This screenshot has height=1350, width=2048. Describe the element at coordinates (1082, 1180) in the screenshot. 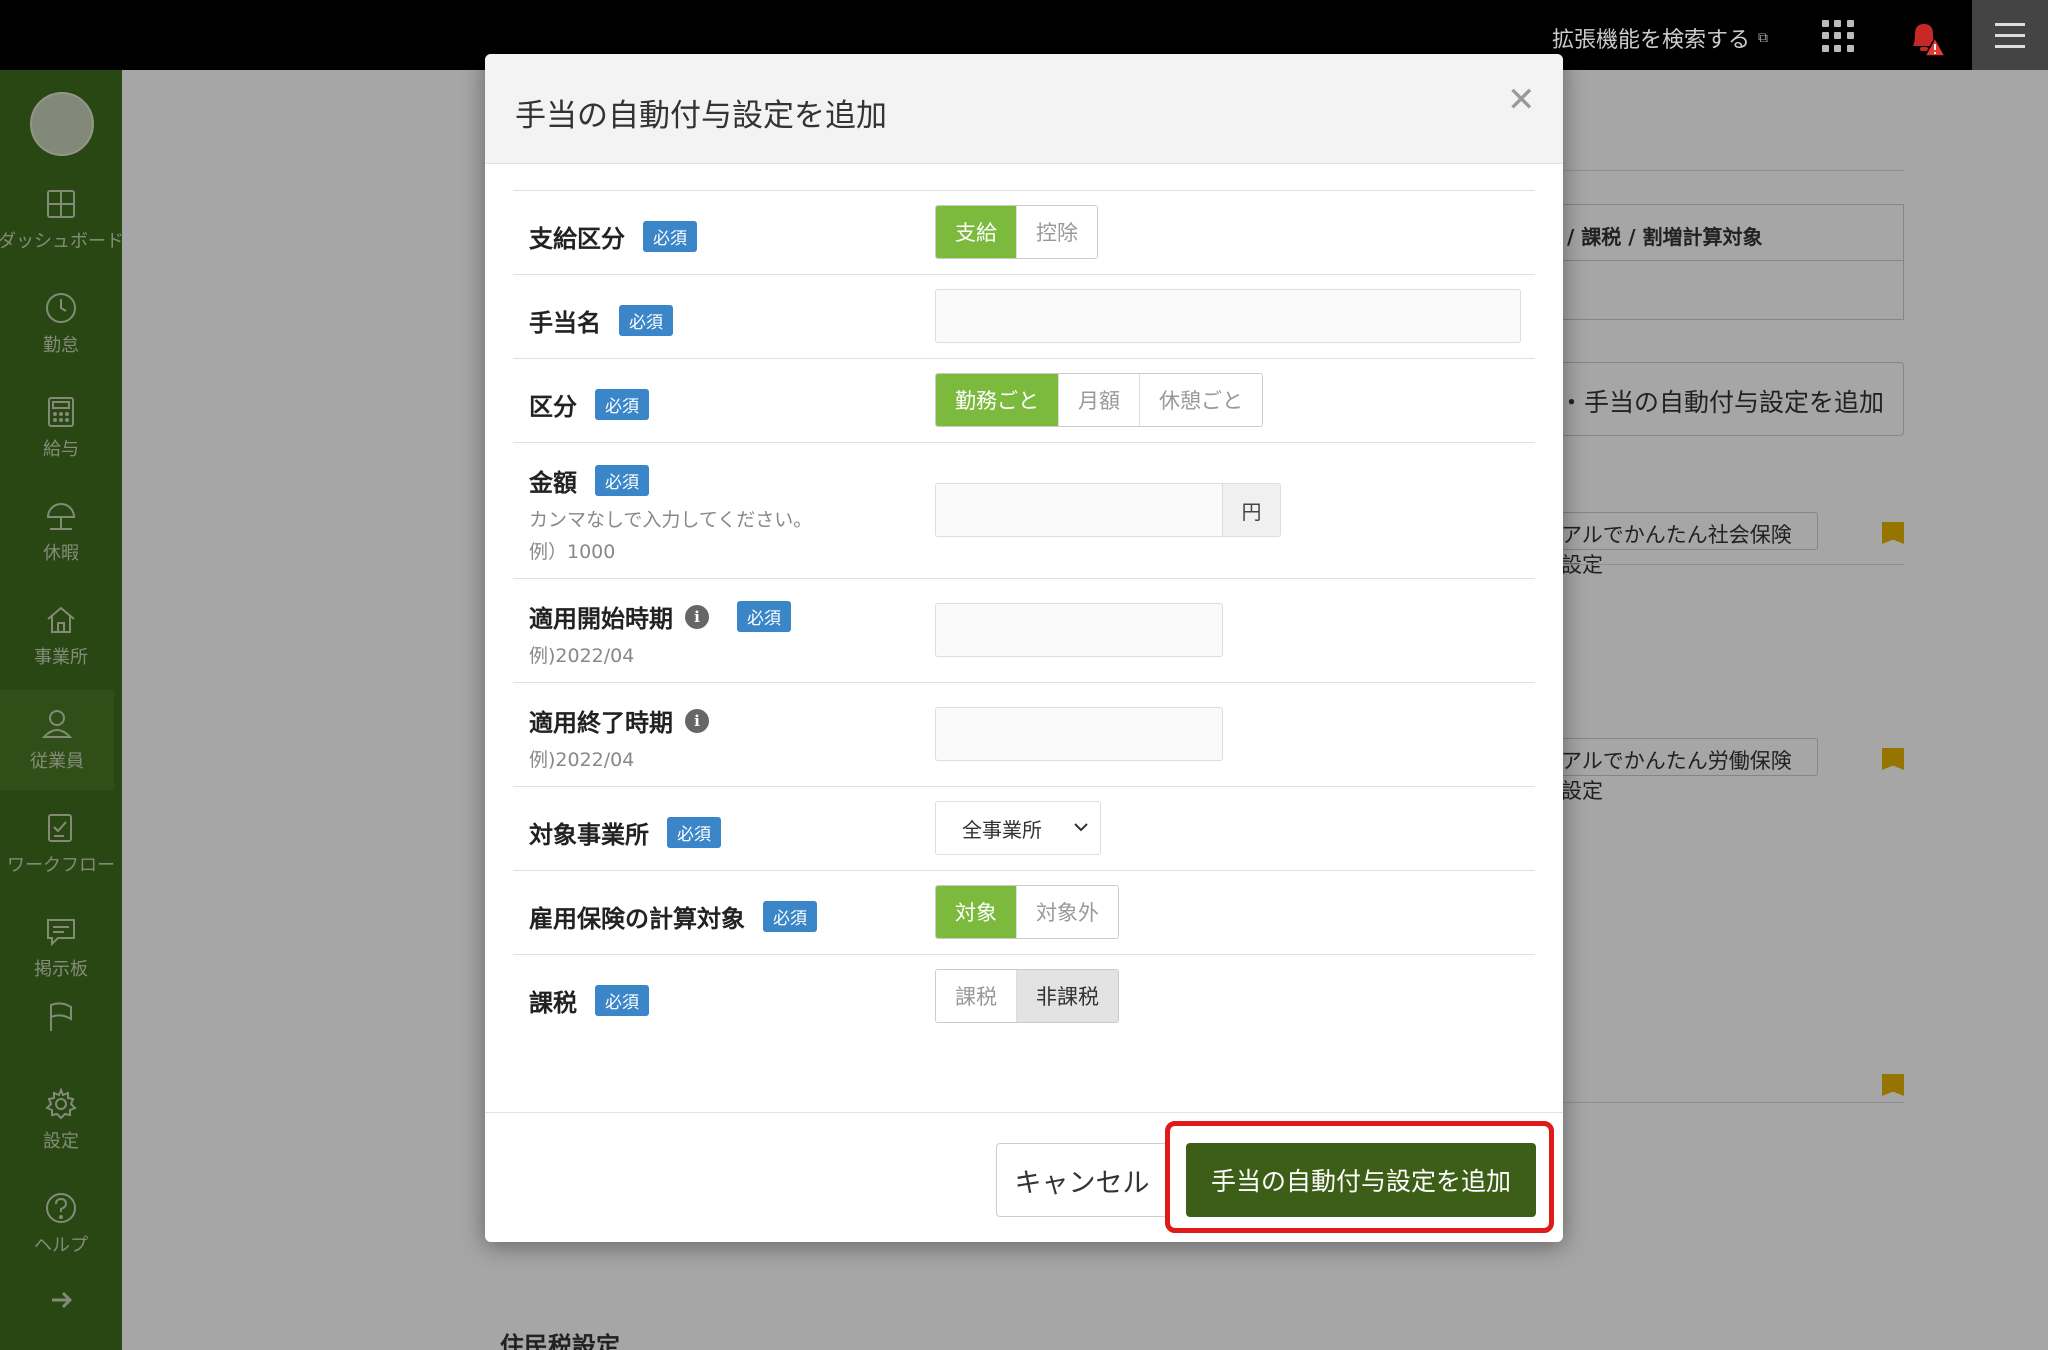

I see `cancel-button: キャンセル` at that location.